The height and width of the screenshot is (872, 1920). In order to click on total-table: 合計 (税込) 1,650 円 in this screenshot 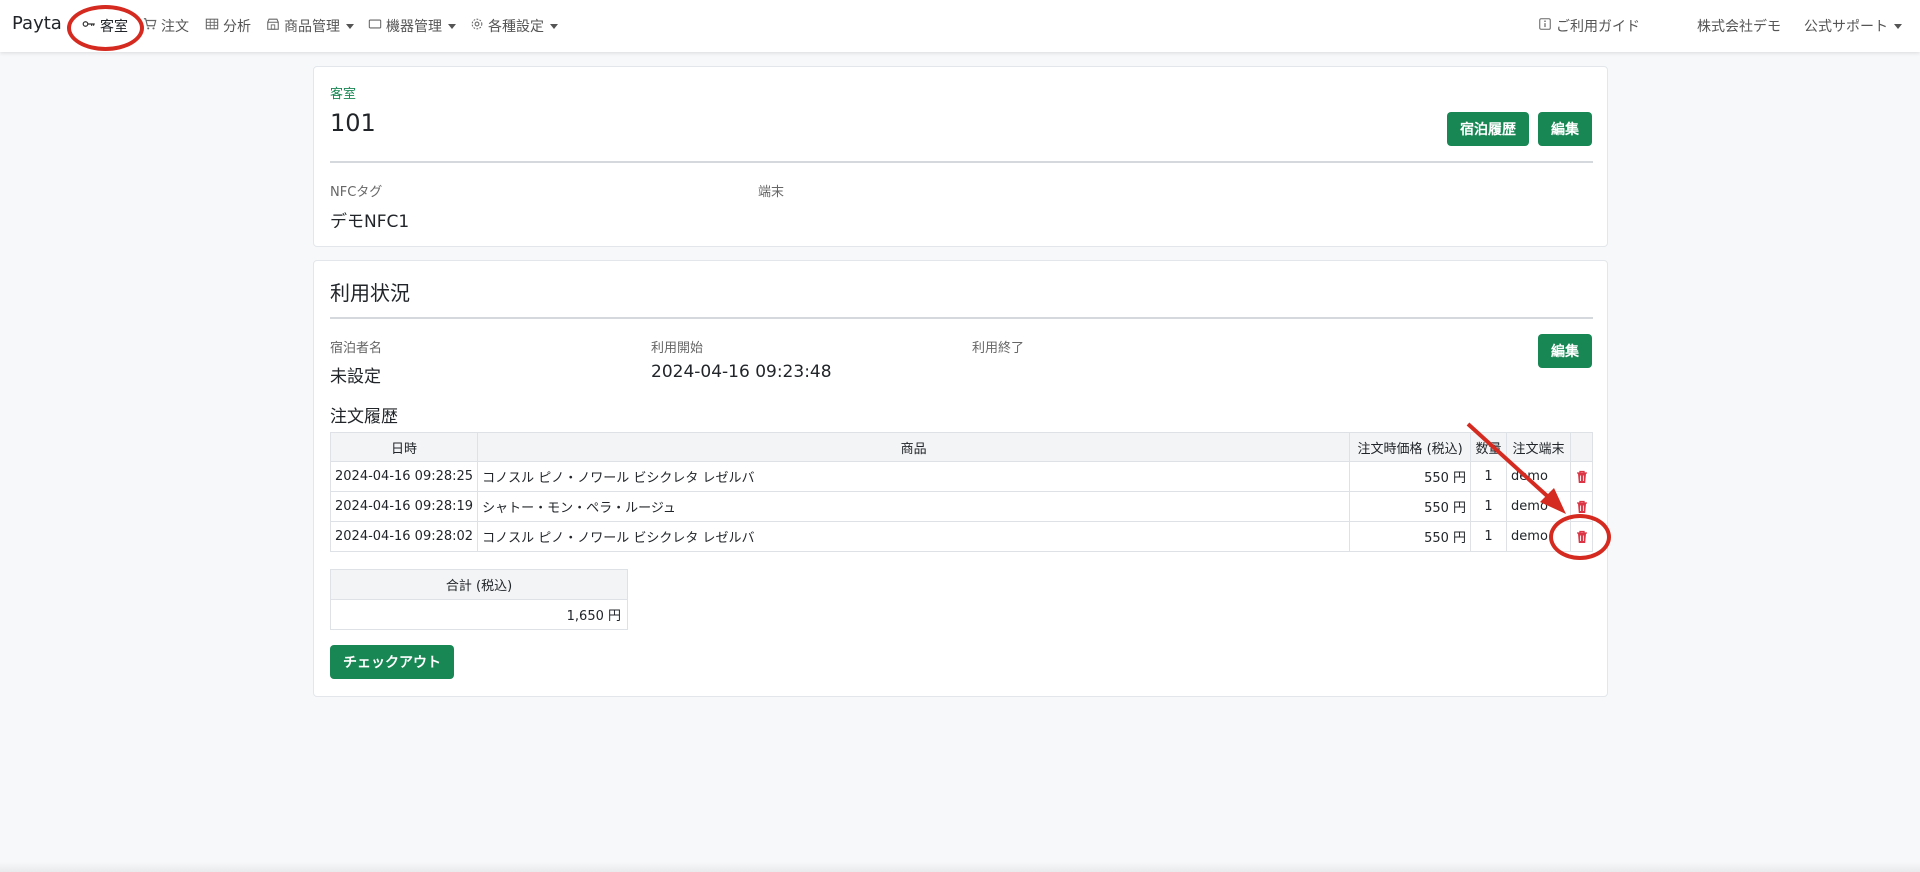, I will do `click(479, 599)`.